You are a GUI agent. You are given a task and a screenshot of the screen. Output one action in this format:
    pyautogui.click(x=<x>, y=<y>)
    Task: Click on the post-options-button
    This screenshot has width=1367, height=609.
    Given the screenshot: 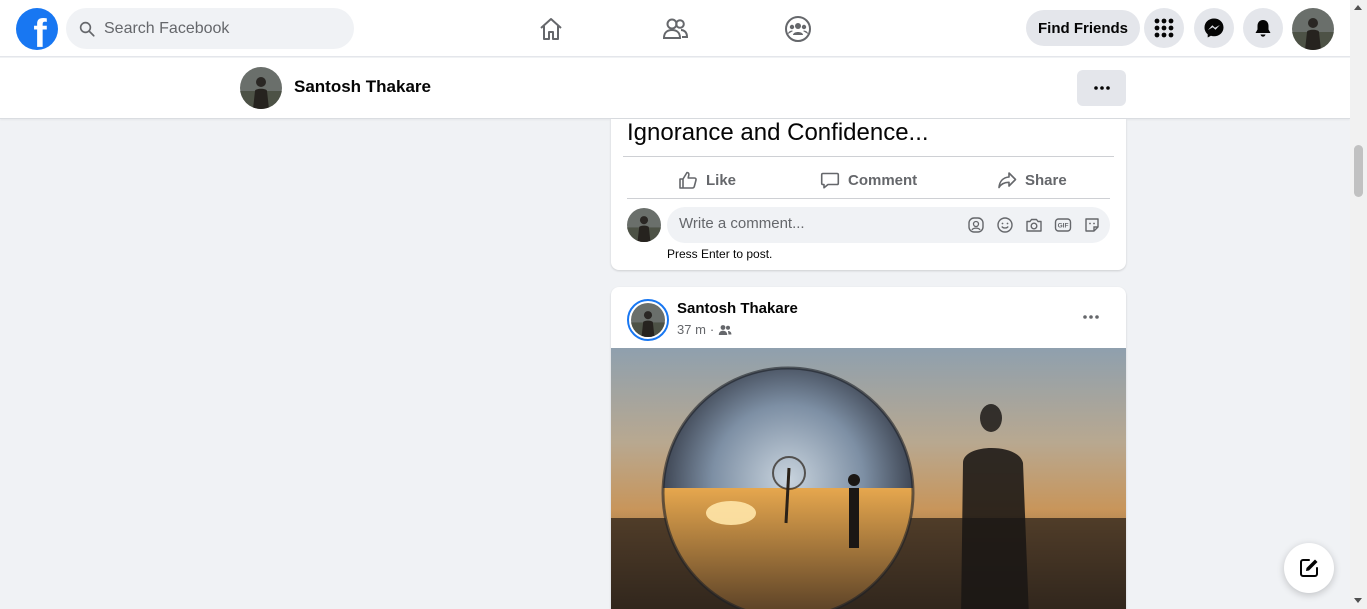 What is the action you would take?
    pyautogui.click(x=1091, y=317)
    